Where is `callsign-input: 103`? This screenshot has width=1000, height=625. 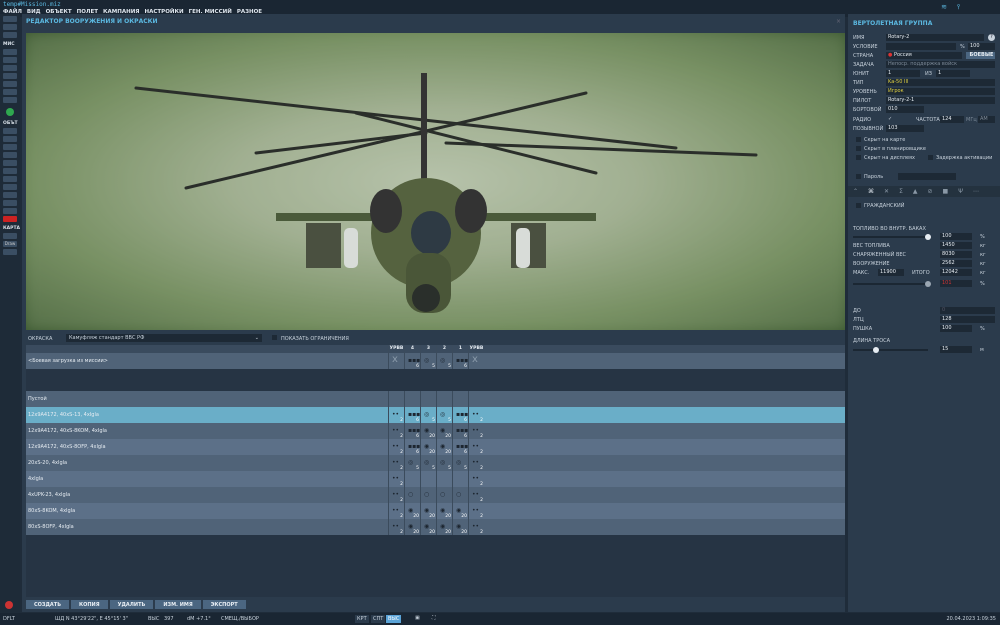
callsign-input: 103 is located at coordinates (905, 128).